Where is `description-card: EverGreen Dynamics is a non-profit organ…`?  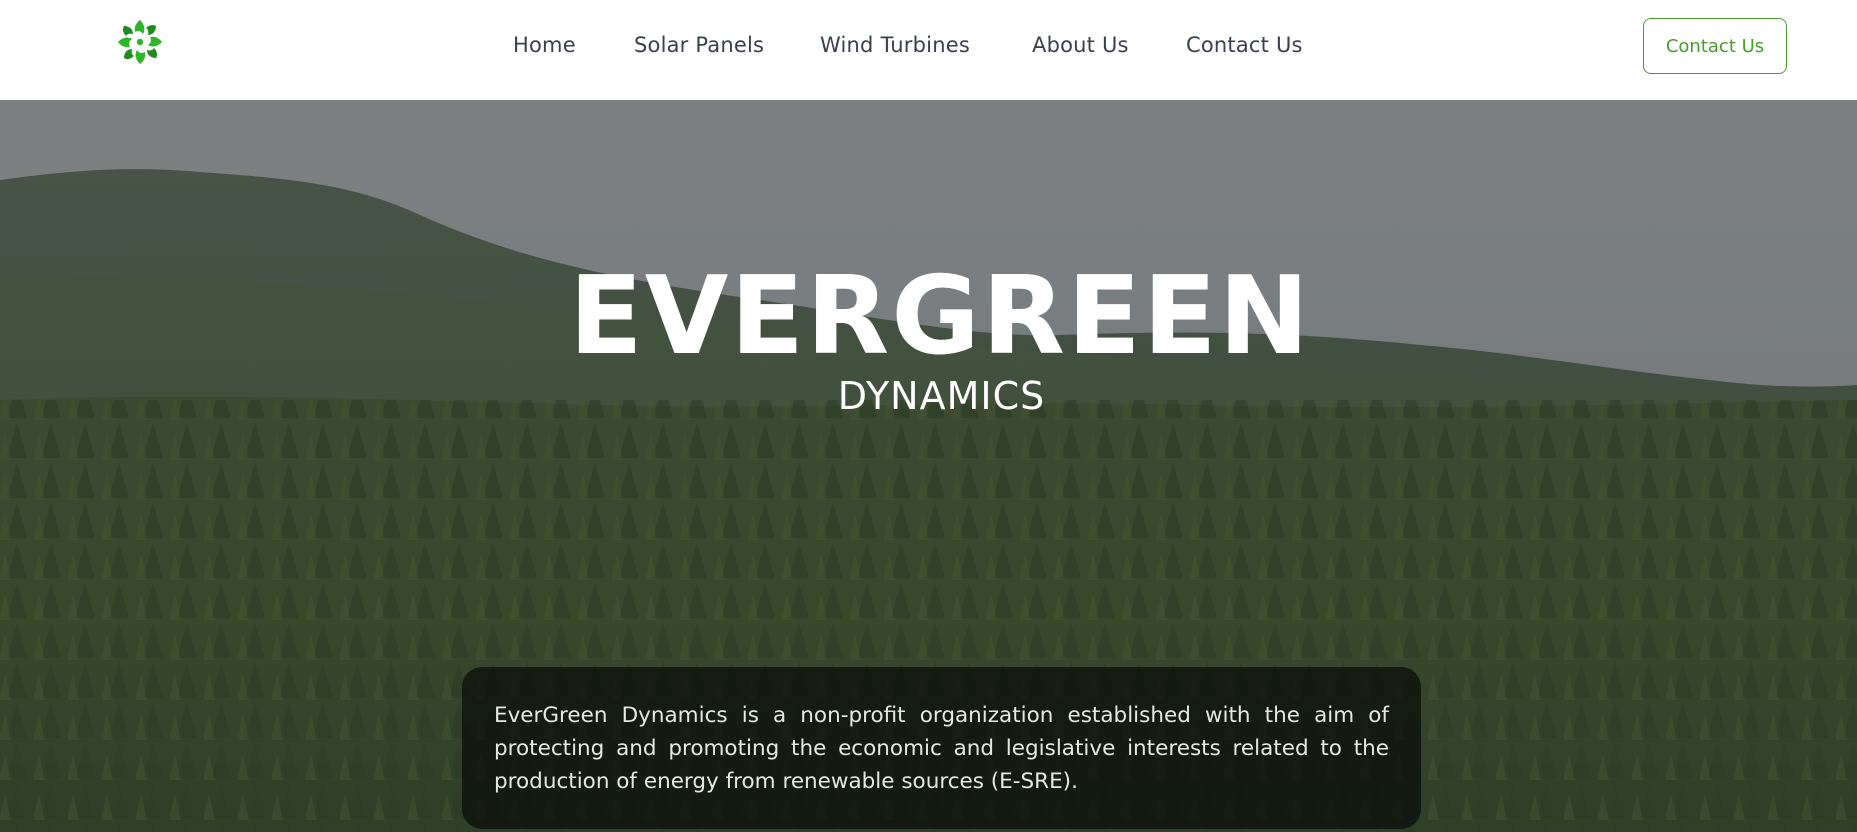 description-card: EverGreen Dynamics is a non-profit organ… is located at coordinates (941, 748).